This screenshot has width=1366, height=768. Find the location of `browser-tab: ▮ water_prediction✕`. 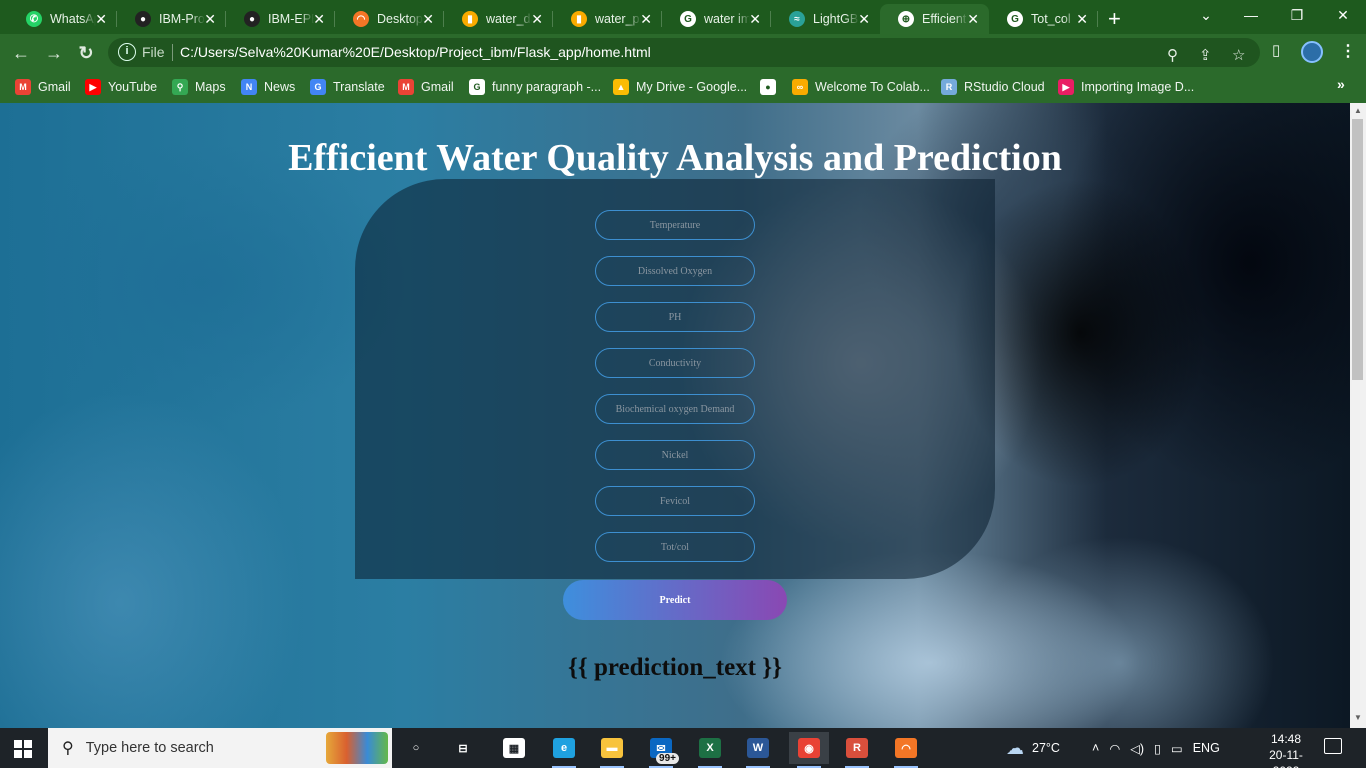

browser-tab: ▮ water_prediction✕ is located at coordinates (607, 19).